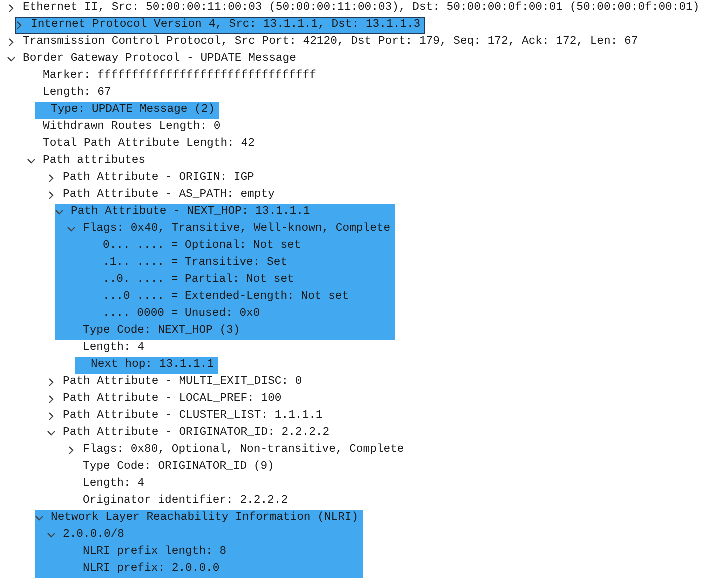 This screenshot has width=724, height=586. What do you see at coordinates (77, 93) in the screenshot?
I see `tree-item-text: Length: 67` at bounding box center [77, 93].